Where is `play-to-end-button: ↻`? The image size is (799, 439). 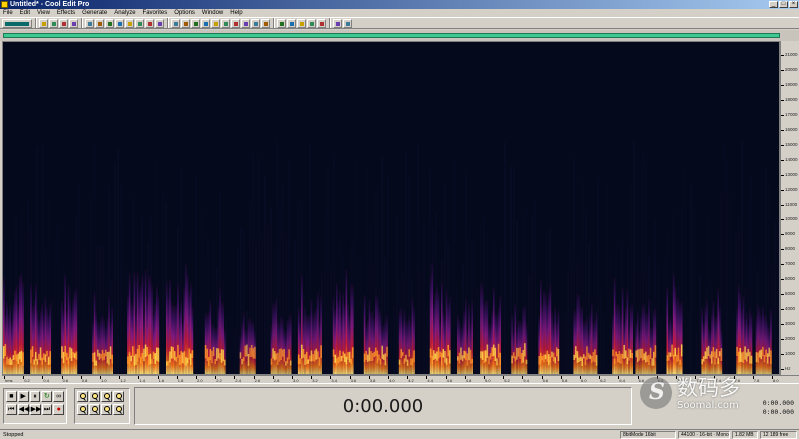
play-to-end-button: ↻ is located at coordinates (47, 396).